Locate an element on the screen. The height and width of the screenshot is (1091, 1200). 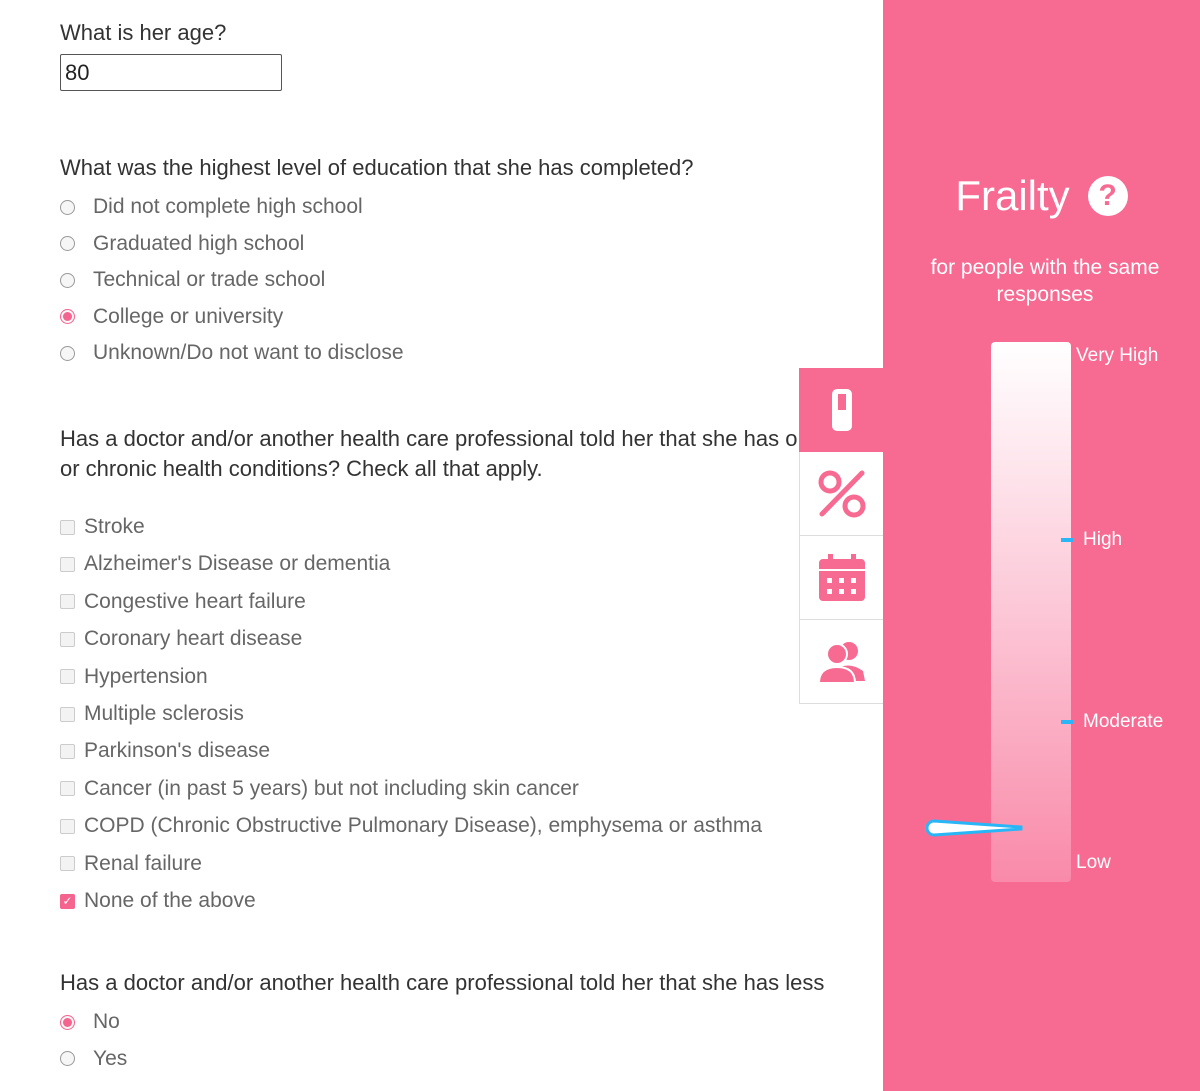
option-label: College or university is located at coordinates (188, 316).